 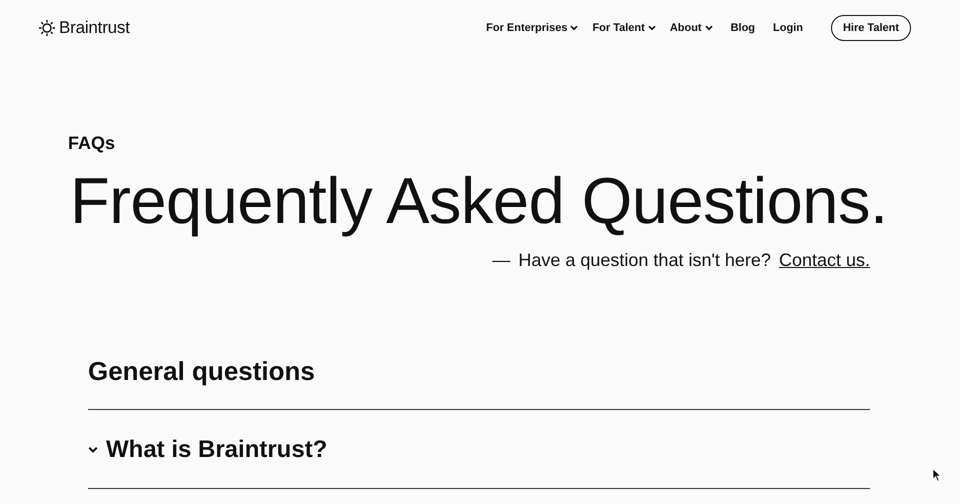 I want to click on contact-link: Contact us., so click(x=824, y=260).